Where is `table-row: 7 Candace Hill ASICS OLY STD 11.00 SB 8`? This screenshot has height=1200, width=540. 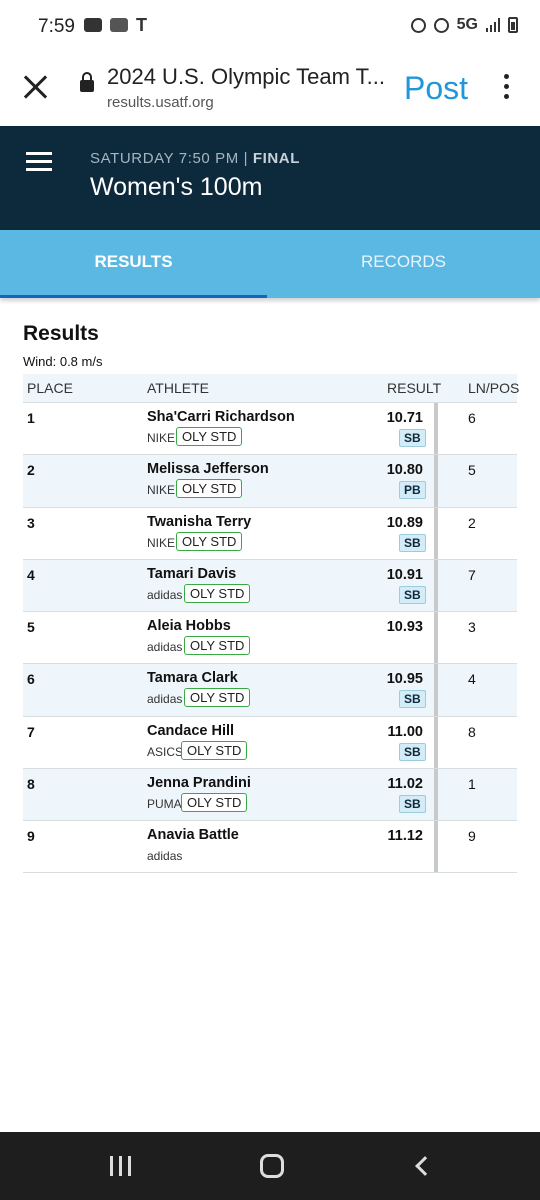 table-row: 7 Candace Hill ASICS OLY STD 11.00 SB 8 is located at coordinates (270, 742).